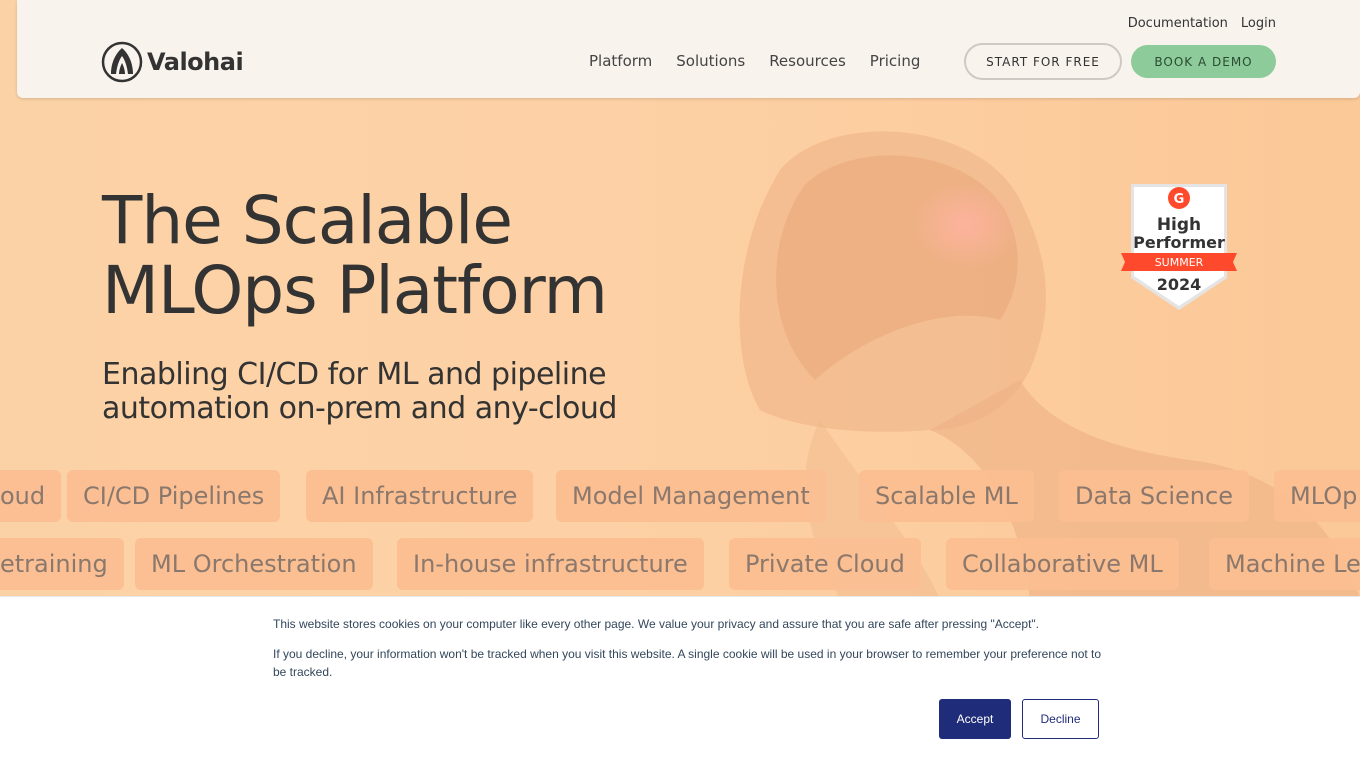  I want to click on tag: CI/CD Pipelines, so click(174, 496).